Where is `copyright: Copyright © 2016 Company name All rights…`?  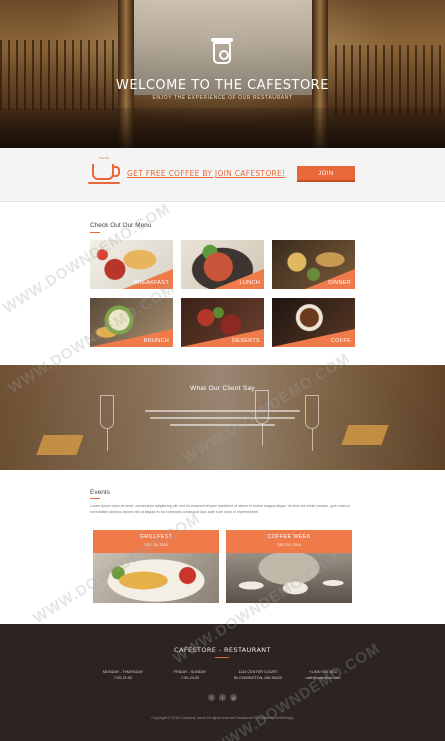
copyright: Copyright © 2016 Company name All rights… is located at coordinates (222, 718).